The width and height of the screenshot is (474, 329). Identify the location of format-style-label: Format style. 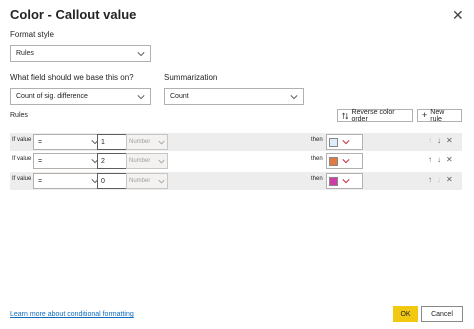
(32, 34).